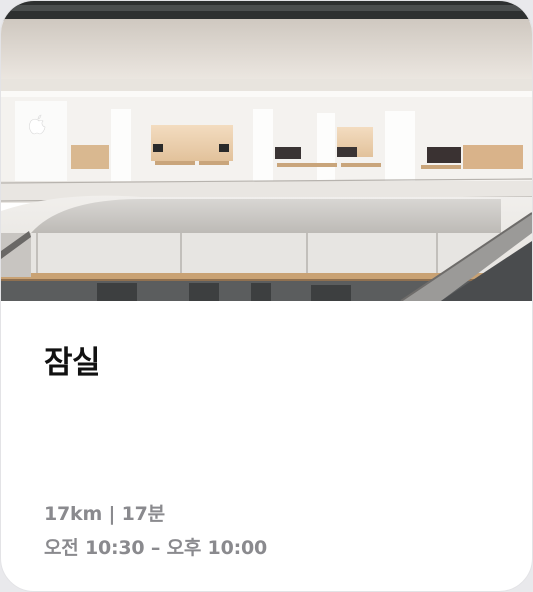 Image resolution: width=533 pixels, height=592 pixels. I want to click on store-name: 잠실, so click(72, 363).